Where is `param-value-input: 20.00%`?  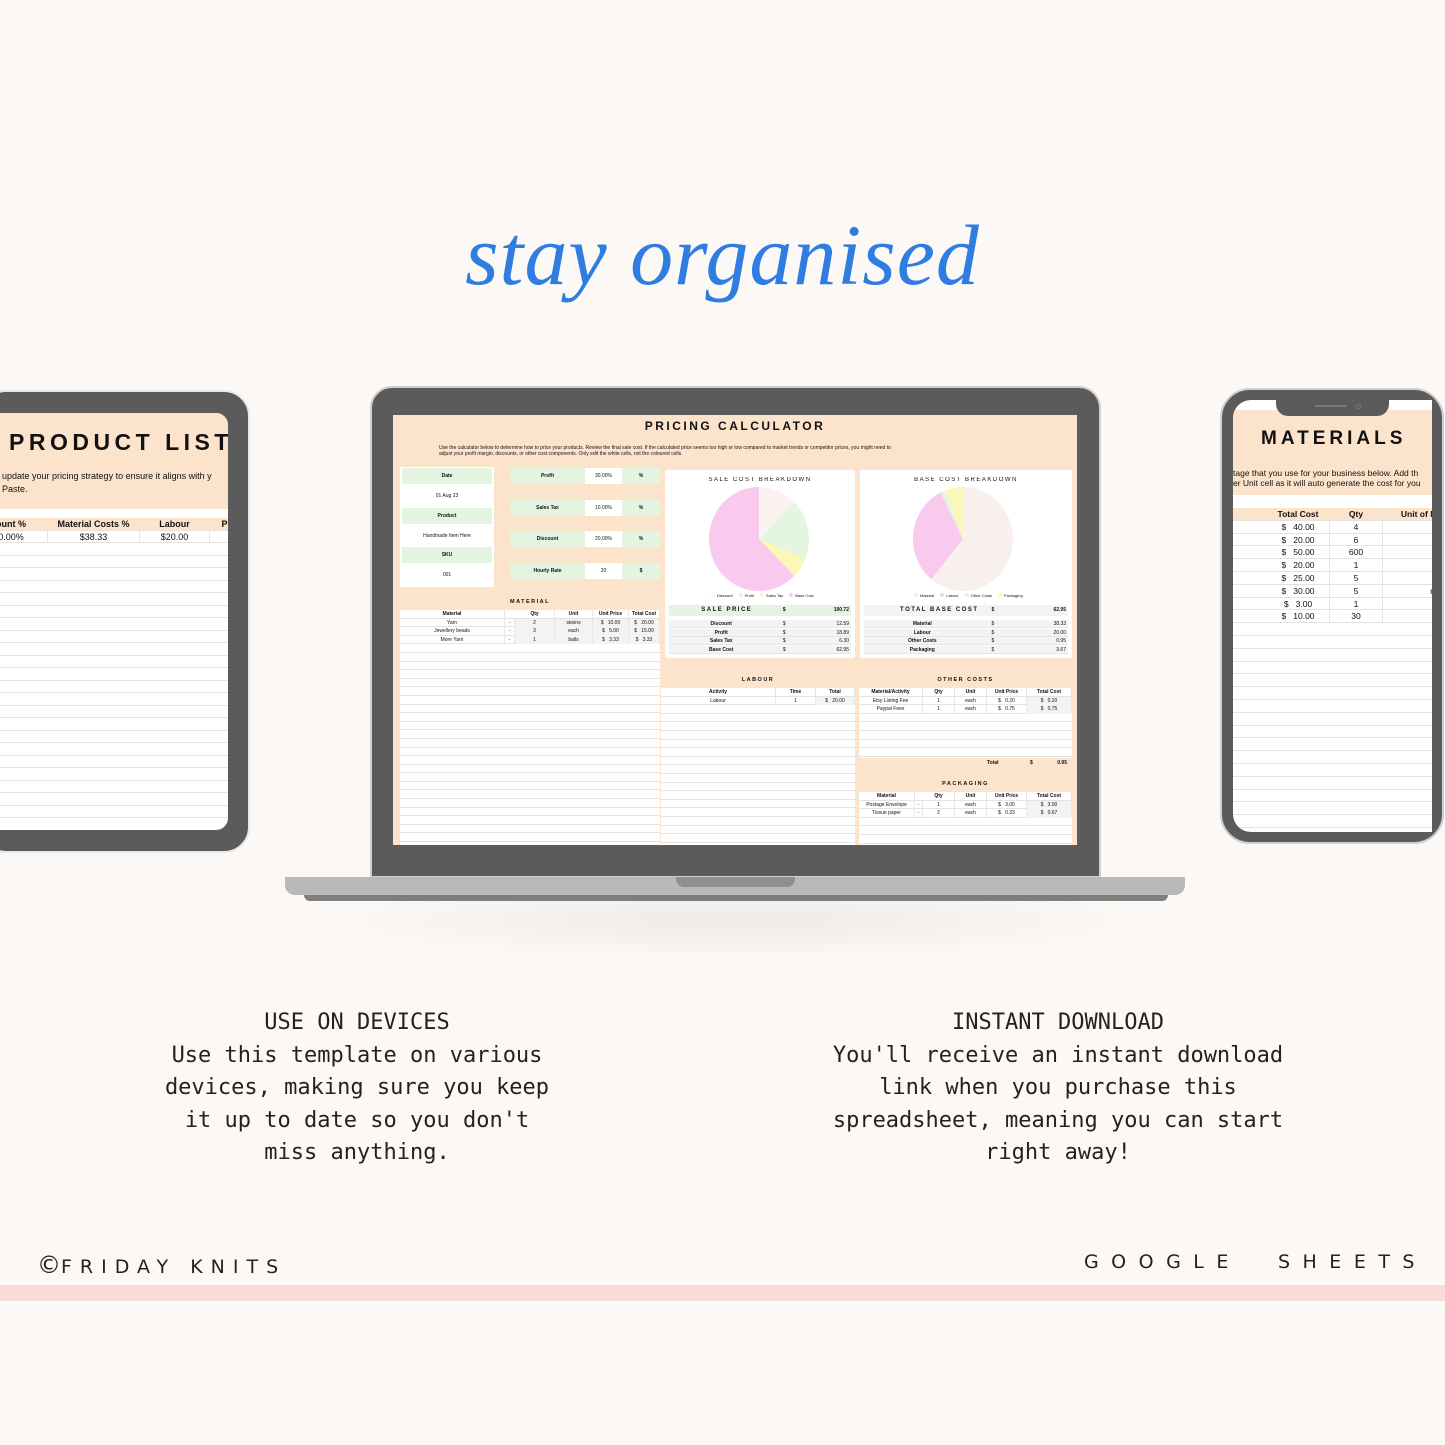 param-value-input: 20.00% is located at coordinates (603, 539).